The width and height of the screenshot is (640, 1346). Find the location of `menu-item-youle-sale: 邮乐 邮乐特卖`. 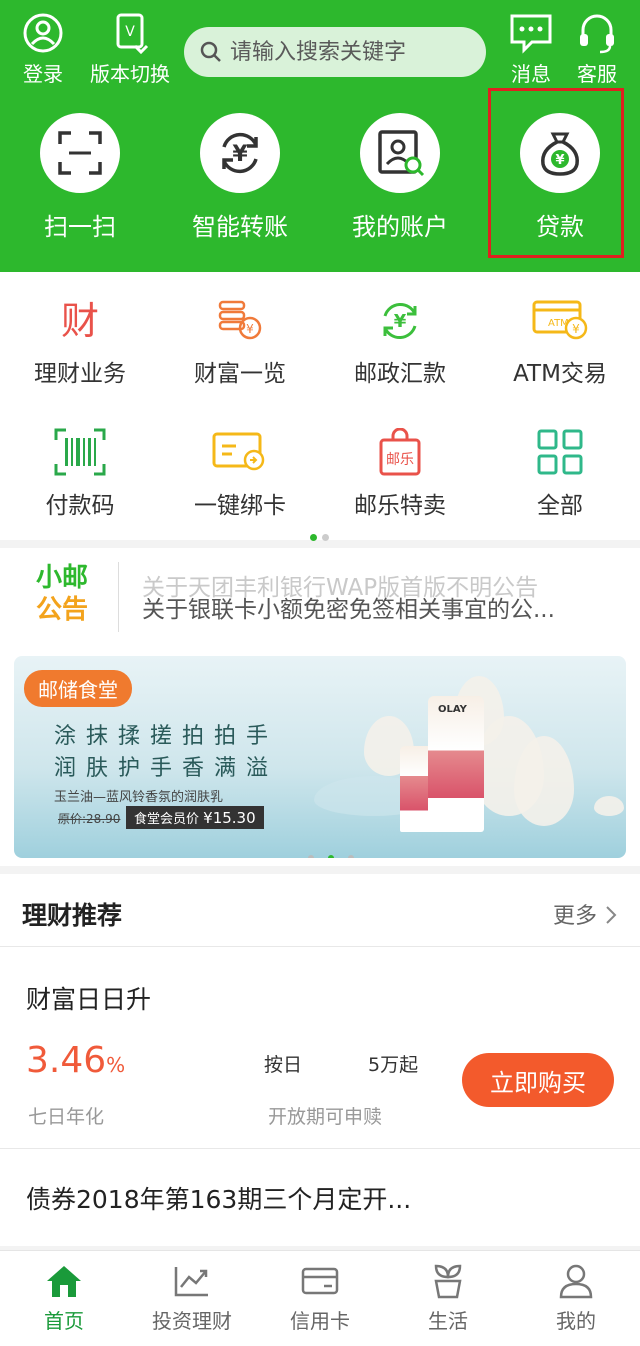

menu-item-youle-sale: 邮乐 邮乐特卖 is located at coordinates (400, 474).